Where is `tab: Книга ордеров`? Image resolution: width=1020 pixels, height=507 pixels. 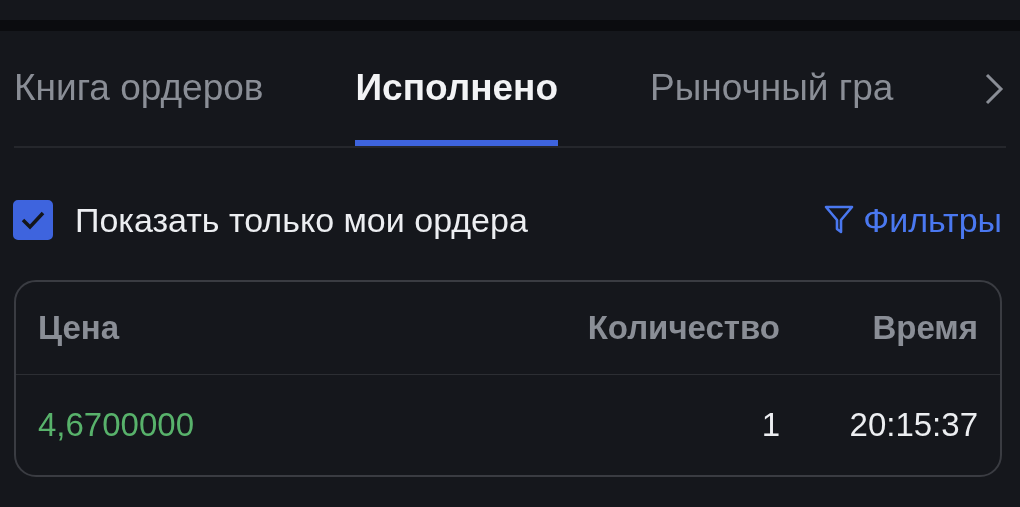 tab: Книга ордеров is located at coordinates (139, 88).